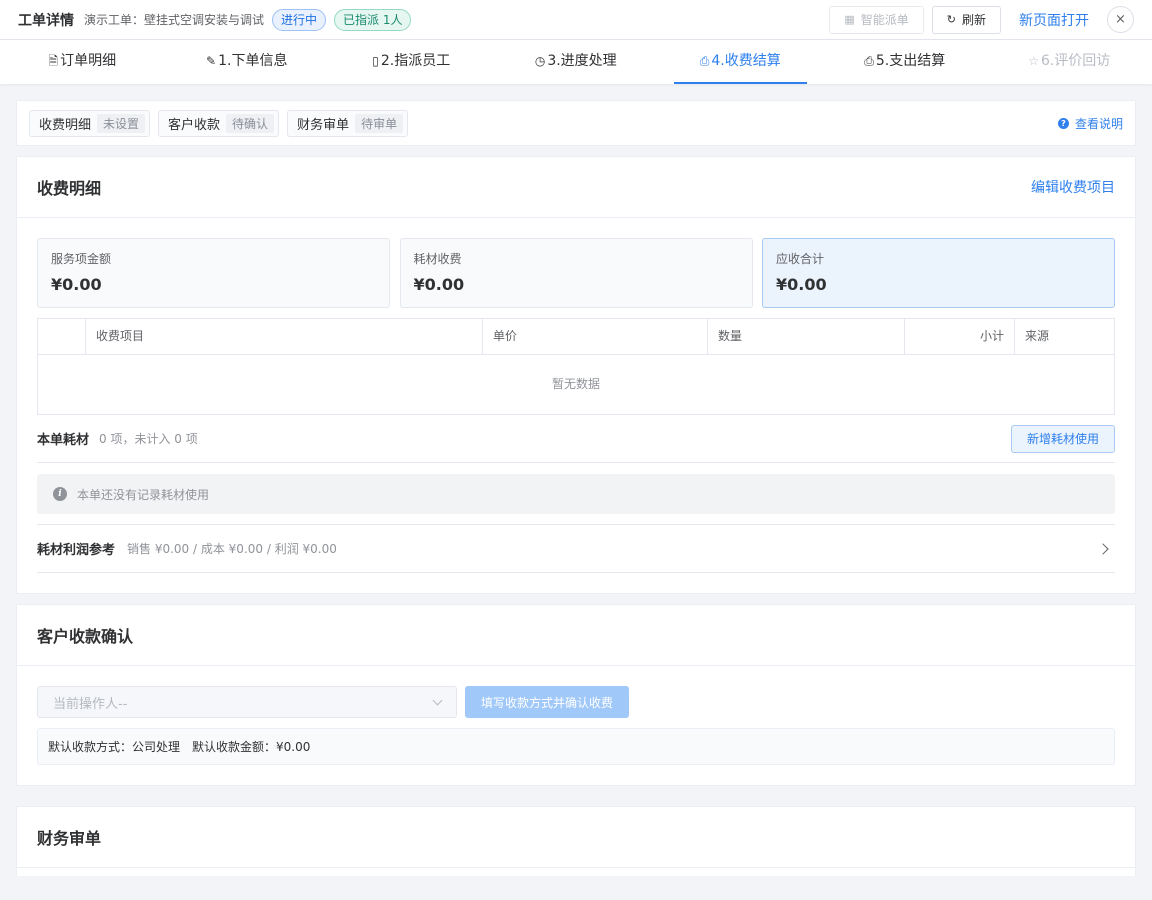 The image size is (1152, 900). I want to click on tab-order-info: ✎ 1.下单信息, so click(247, 62).